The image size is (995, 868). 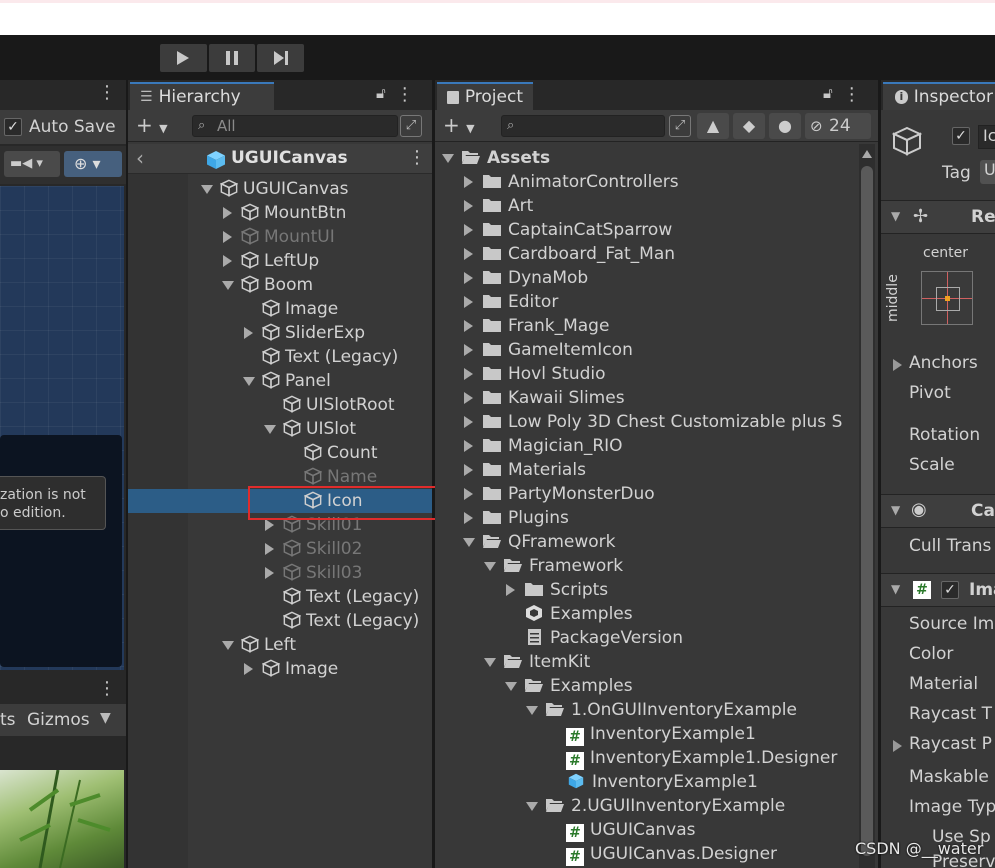 What do you see at coordinates (520, 302) in the screenshot?
I see `project-item: Editor` at bounding box center [520, 302].